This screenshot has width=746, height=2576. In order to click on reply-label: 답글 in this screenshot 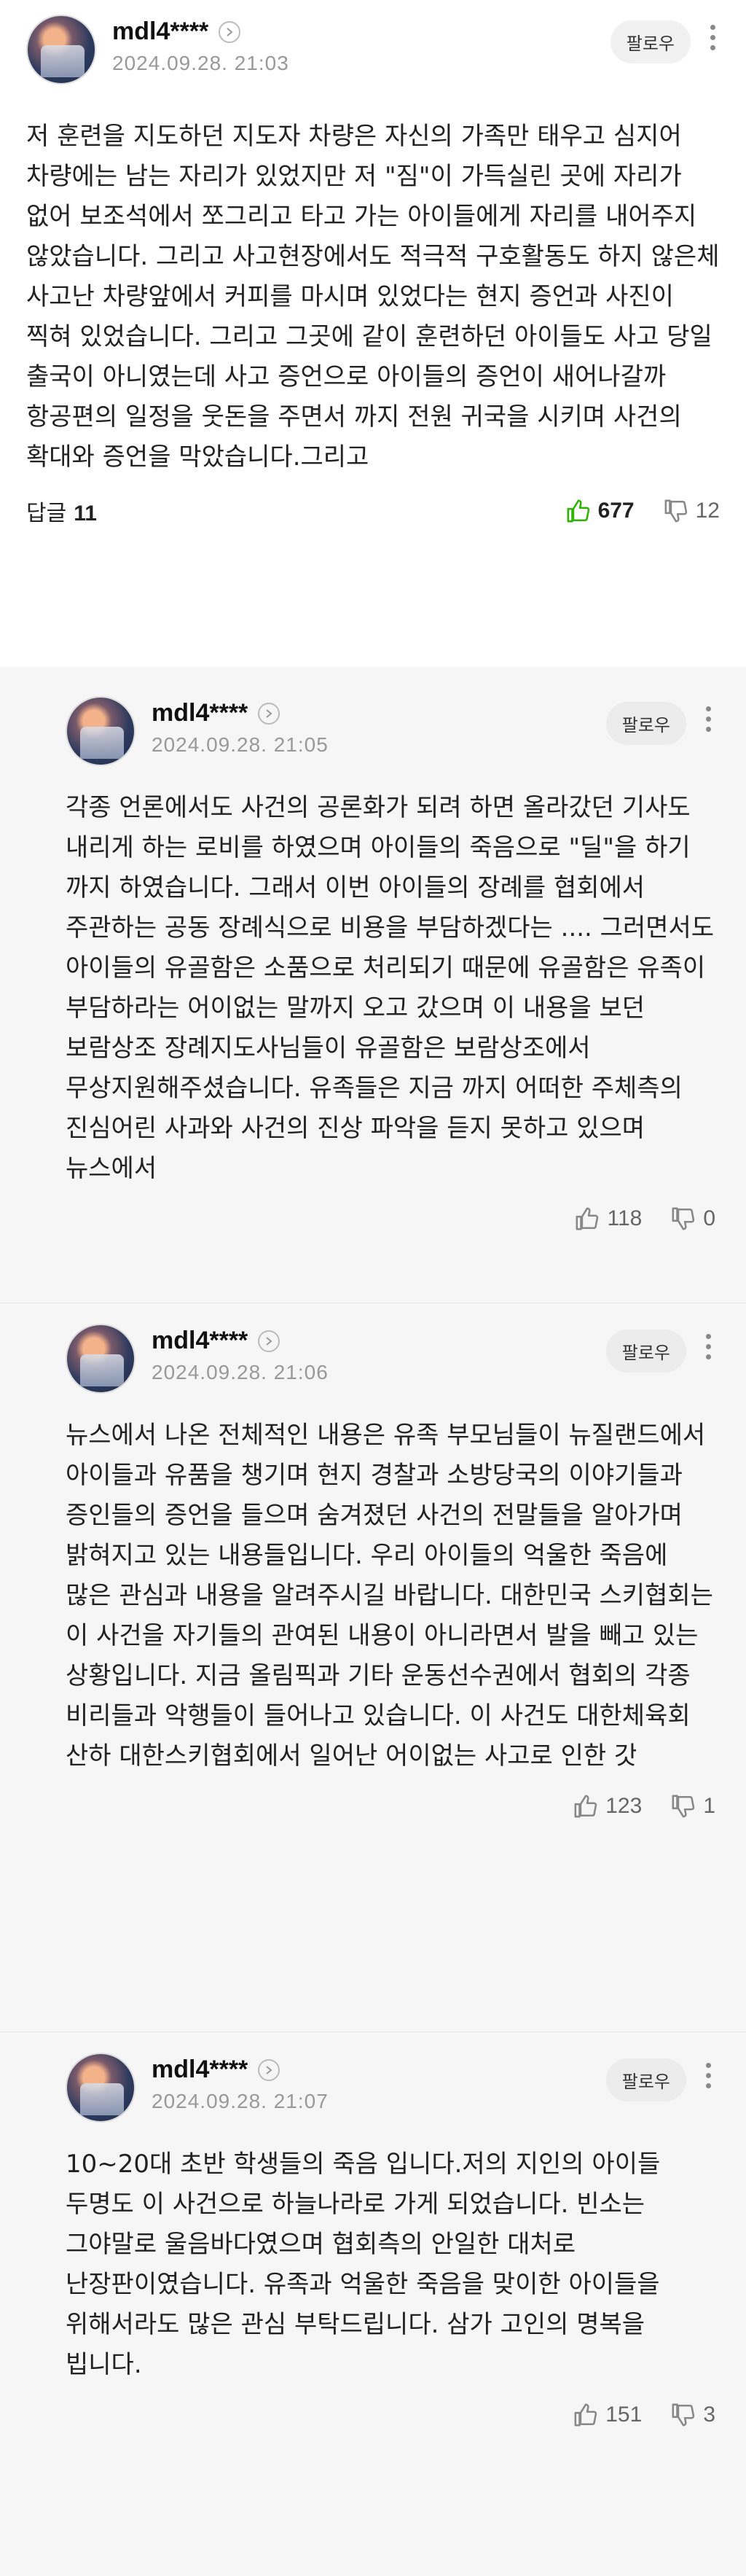, I will do `click(46, 513)`.